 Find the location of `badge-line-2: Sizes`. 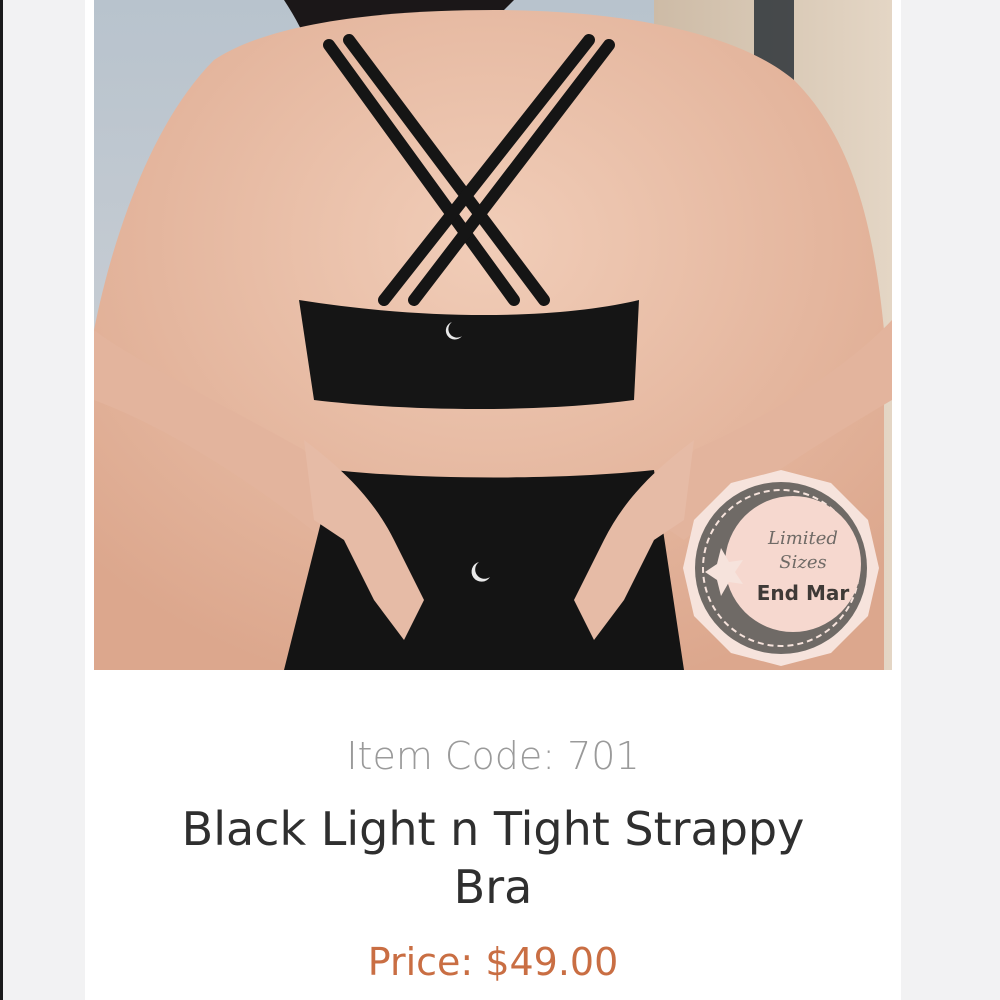

badge-line-2: Sizes is located at coordinates (802, 562).